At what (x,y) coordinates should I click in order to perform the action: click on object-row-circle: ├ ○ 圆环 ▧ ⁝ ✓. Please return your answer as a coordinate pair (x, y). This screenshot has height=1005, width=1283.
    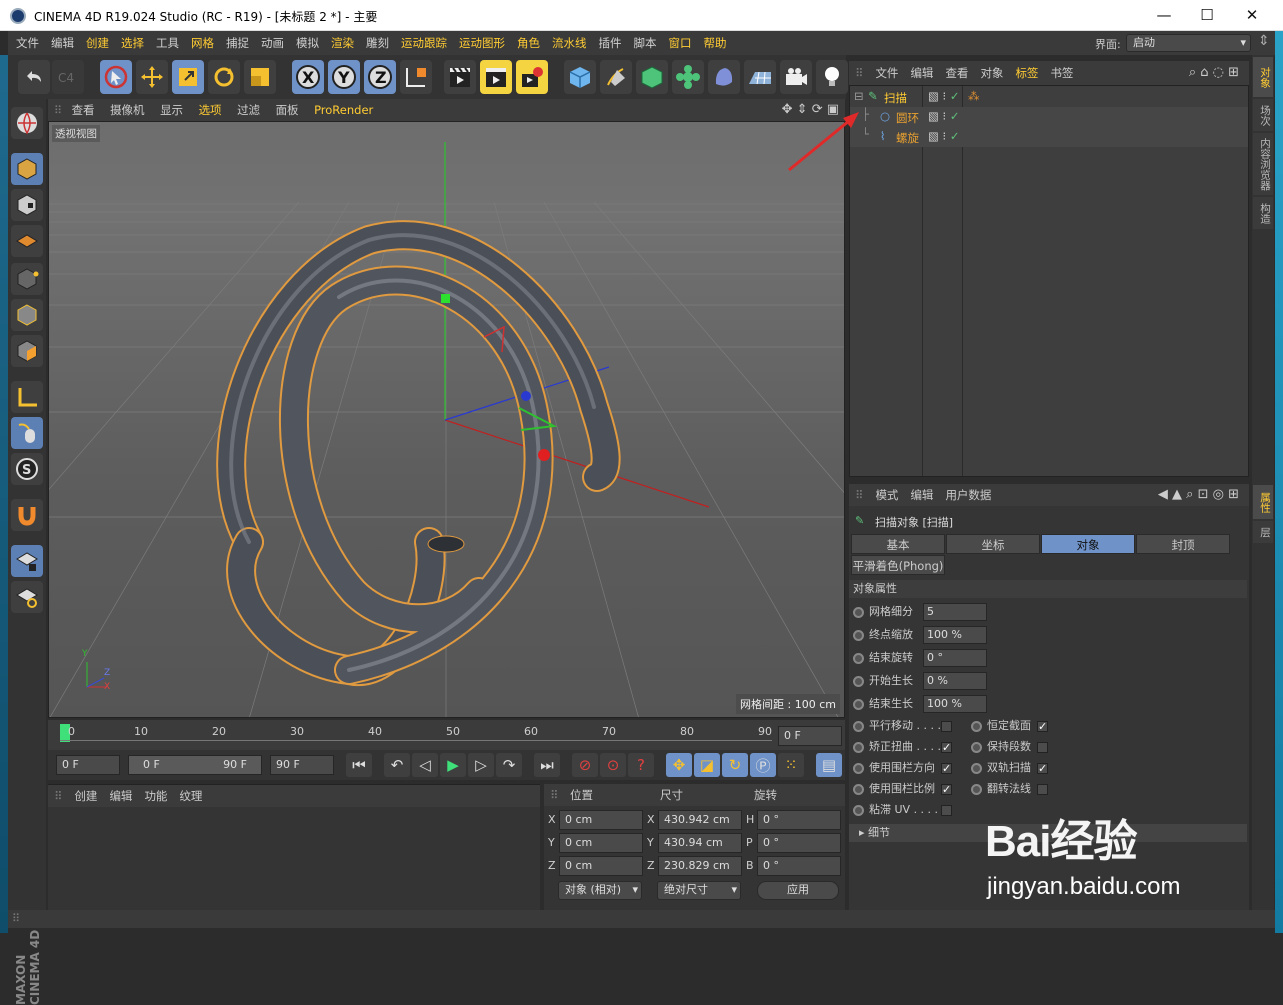
    Looking at the image, I should click on (1049, 117).